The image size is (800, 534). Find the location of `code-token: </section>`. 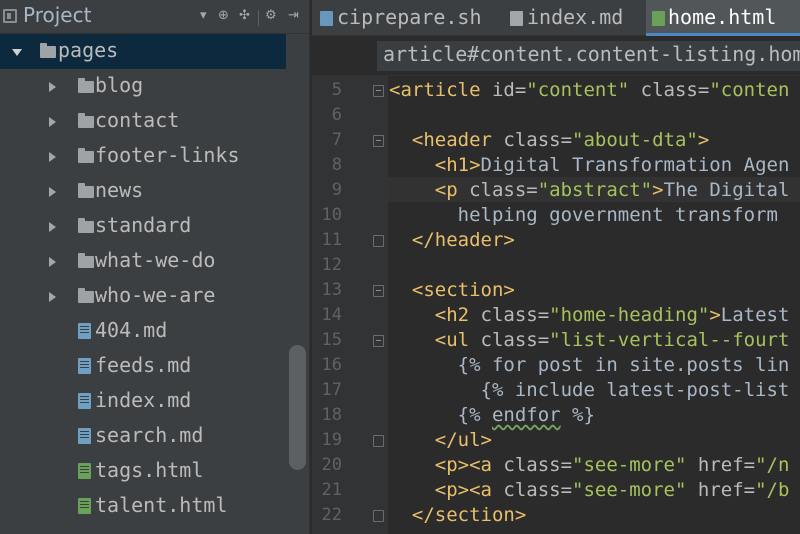

code-token: </section> is located at coordinates (469, 515).